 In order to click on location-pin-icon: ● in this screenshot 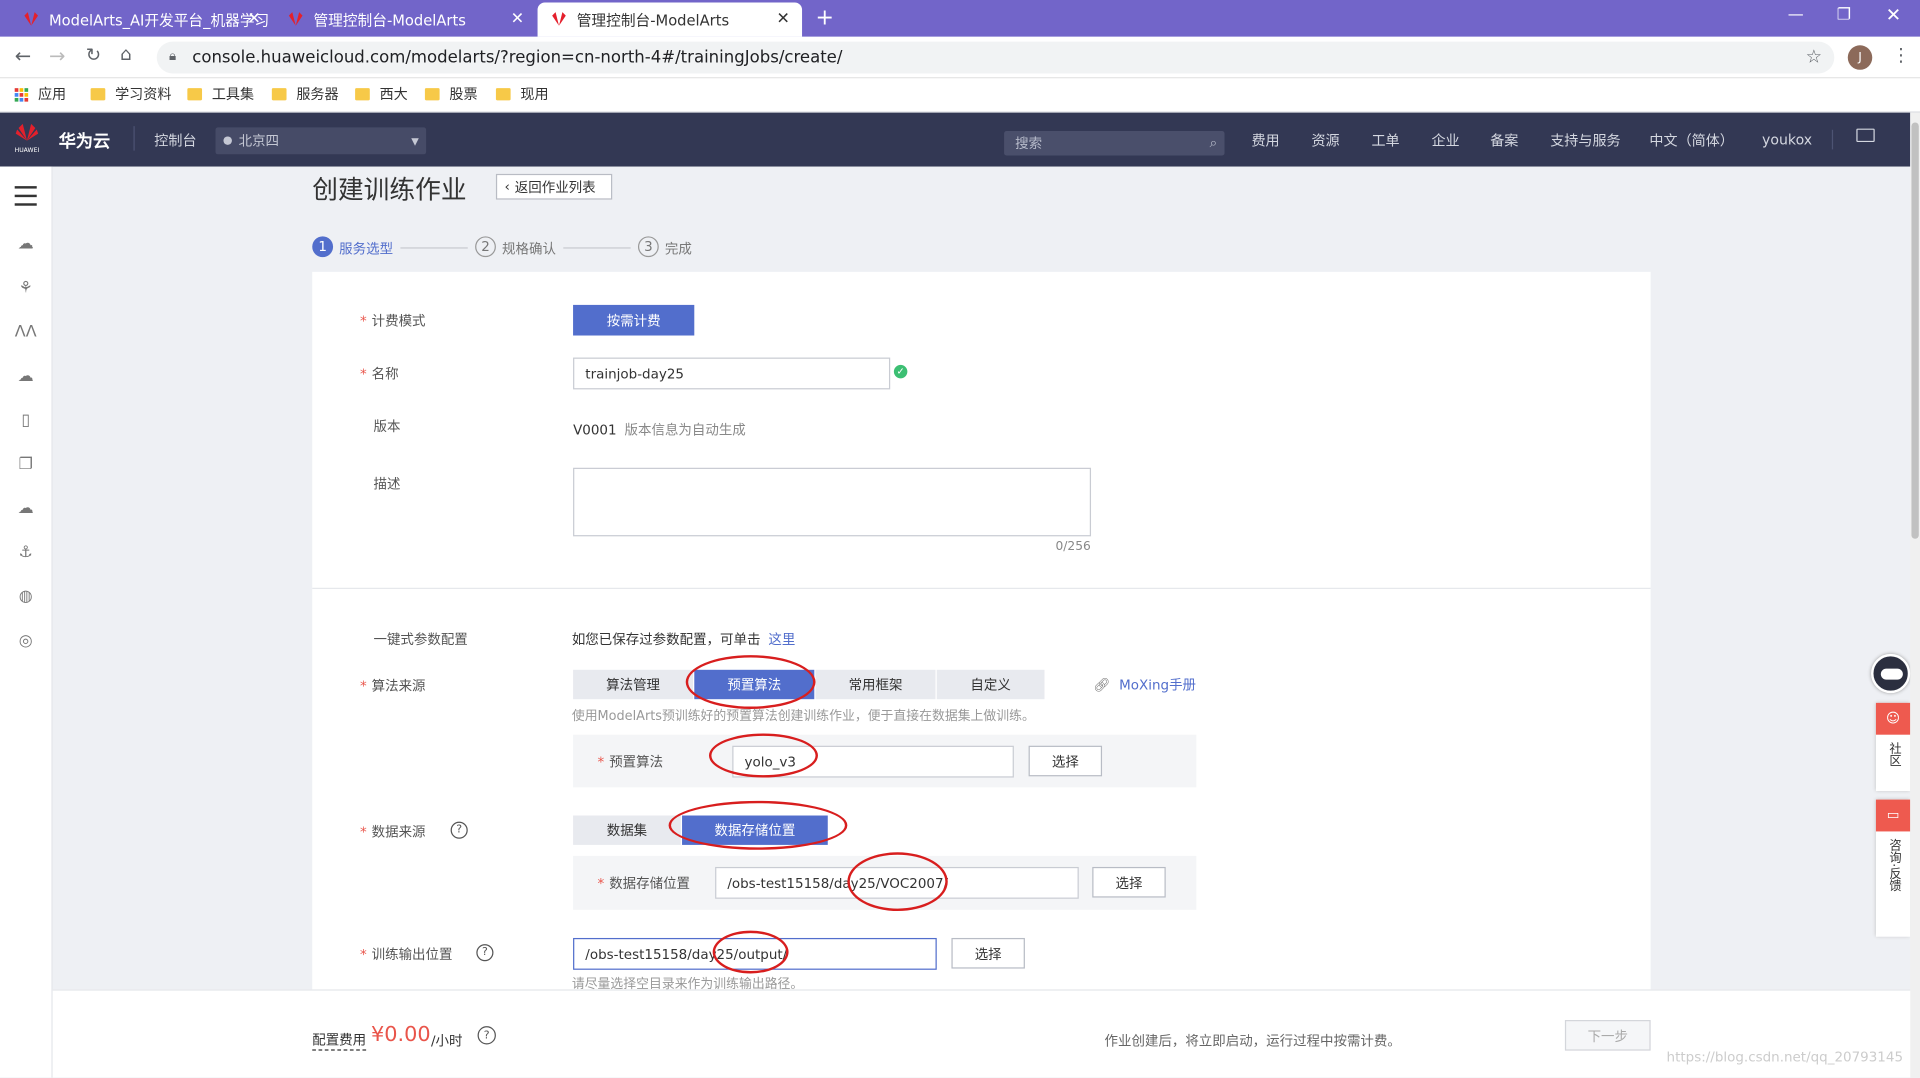, I will do `click(227, 140)`.